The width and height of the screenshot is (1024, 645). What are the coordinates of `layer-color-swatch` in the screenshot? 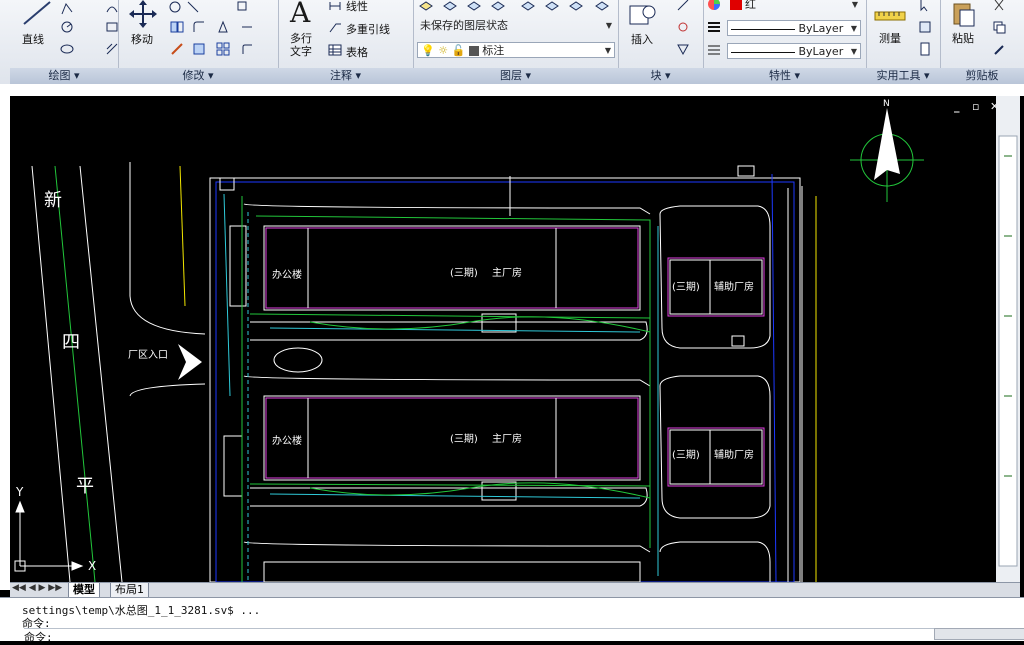 It's located at (473, 51).